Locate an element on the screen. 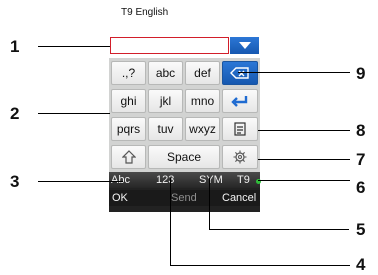 Image resolution: width=378 pixels, height=275 pixels. key-wxyz: wxyz is located at coordinates (202, 129).